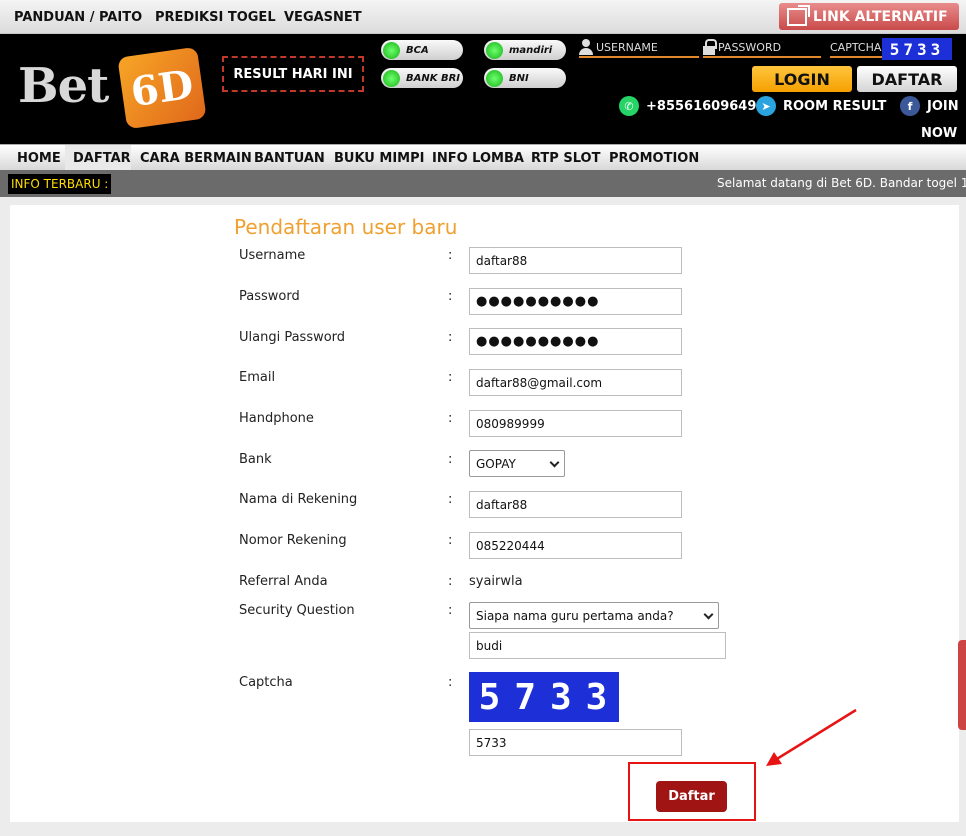 This screenshot has height=836, width=966. I want to click on nav-info-lomba: INFO LOMBA, so click(478, 158).